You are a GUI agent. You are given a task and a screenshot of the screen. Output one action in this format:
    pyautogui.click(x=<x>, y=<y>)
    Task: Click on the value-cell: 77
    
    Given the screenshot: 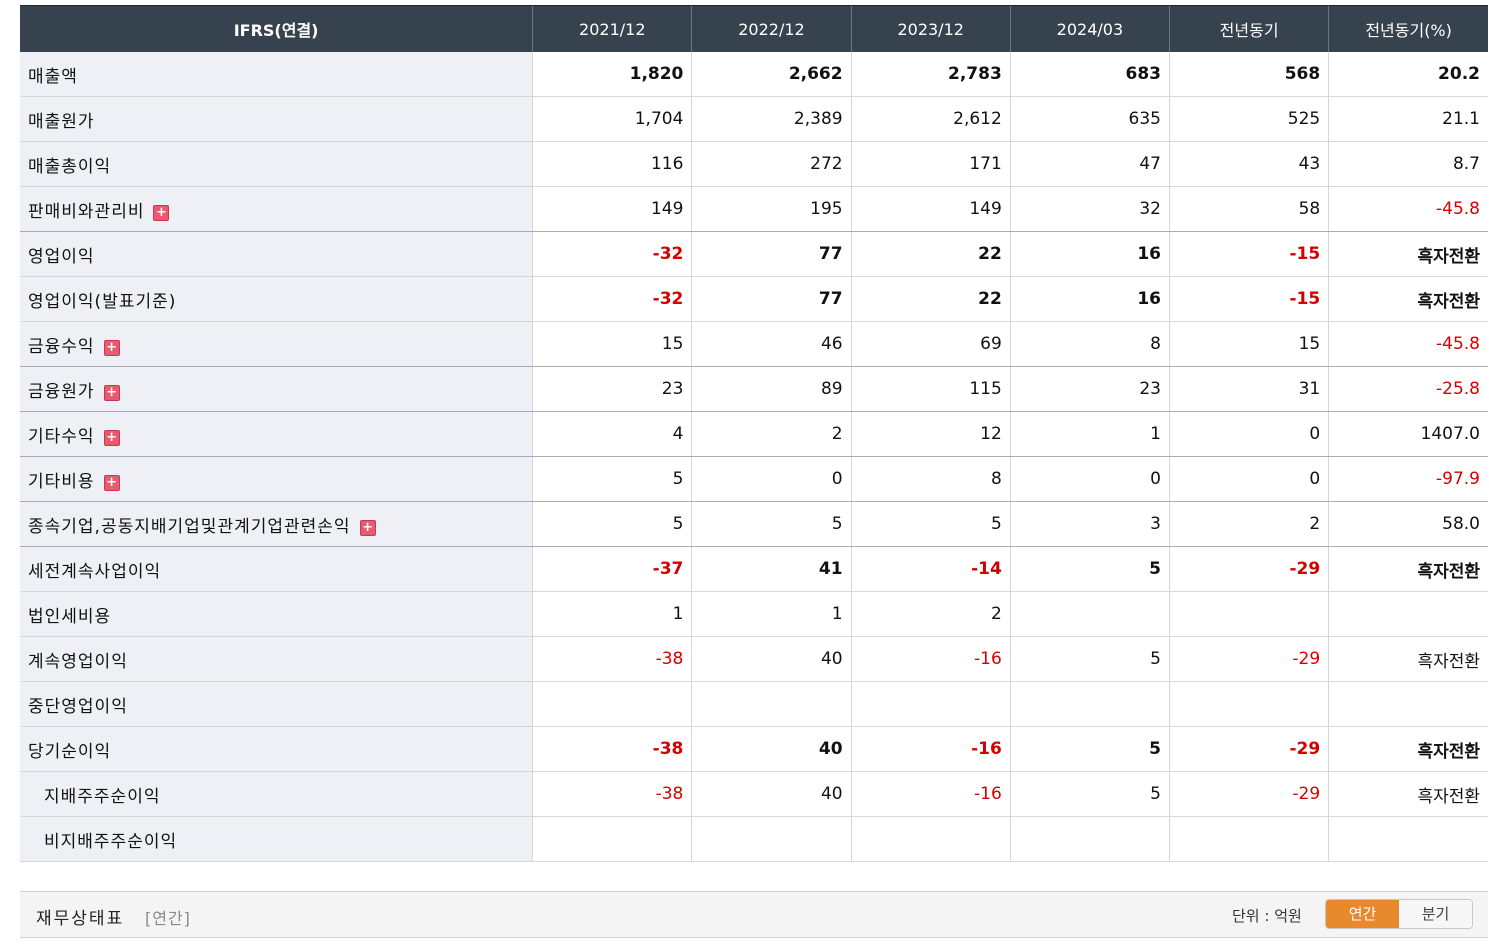 What is the action you would take?
    pyautogui.click(x=771, y=254)
    